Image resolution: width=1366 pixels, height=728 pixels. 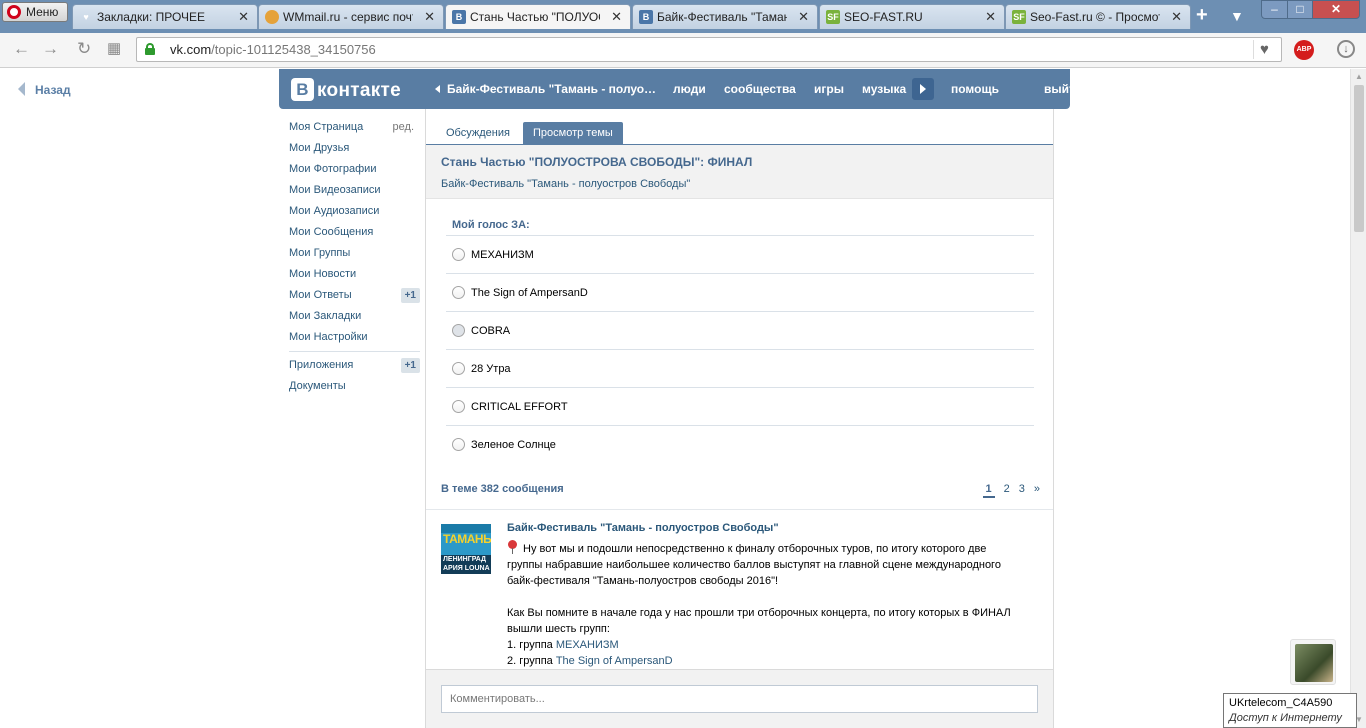 What do you see at coordinates (354, 232) in the screenshot?
I see `sidebar-item-messages: Мои Сообщения` at bounding box center [354, 232].